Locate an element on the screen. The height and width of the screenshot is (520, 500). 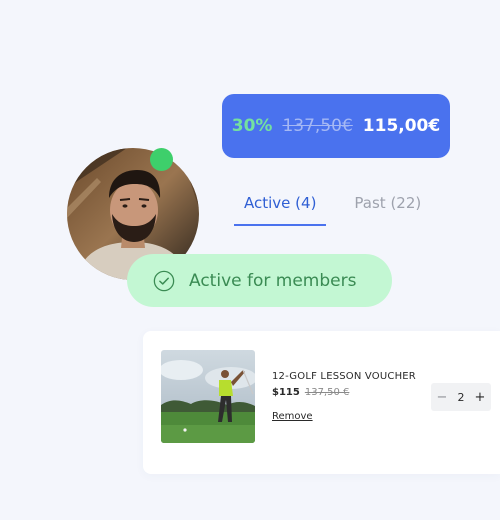
quantity-stepper: − 2 + is located at coordinates (461, 397).